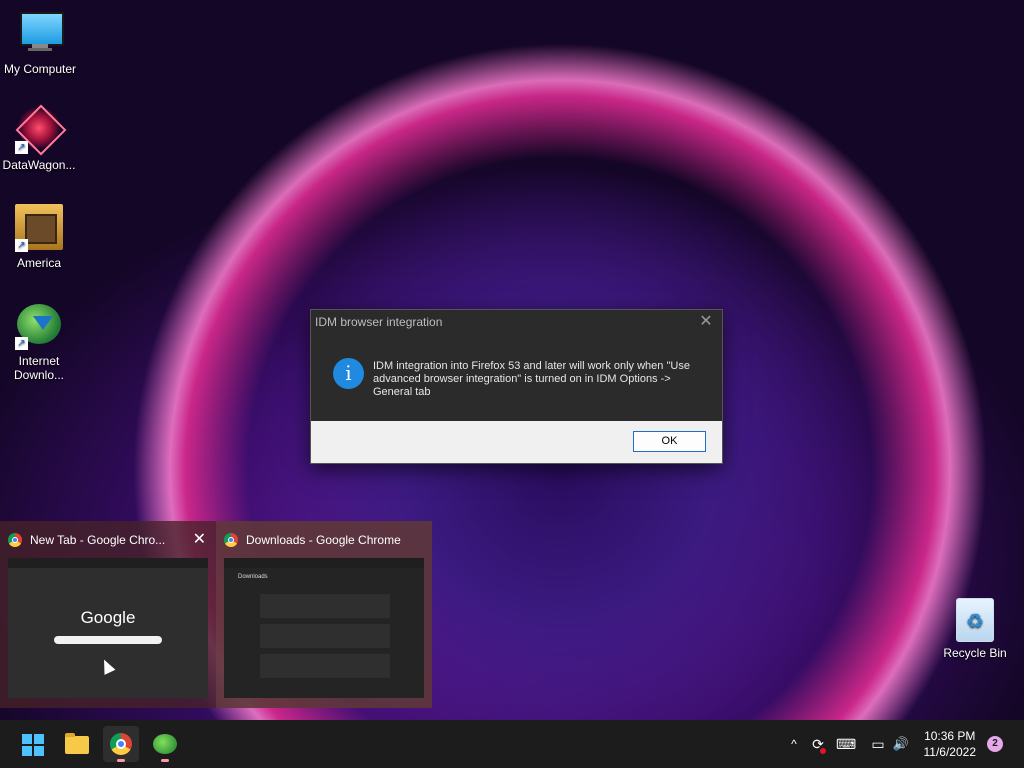 The height and width of the screenshot is (768, 1024). What do you see at coordinates (39, 326) in the screenshot?
I see `idm-icon: ↗` at bounding box center [39, 326].